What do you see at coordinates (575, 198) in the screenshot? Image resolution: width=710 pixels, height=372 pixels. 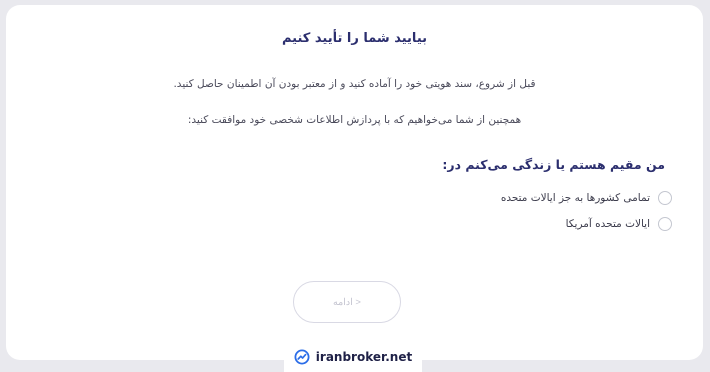 I see `option-label: تمامی کشورها به جز ایالات متحده` at bounding box center [575, 198].